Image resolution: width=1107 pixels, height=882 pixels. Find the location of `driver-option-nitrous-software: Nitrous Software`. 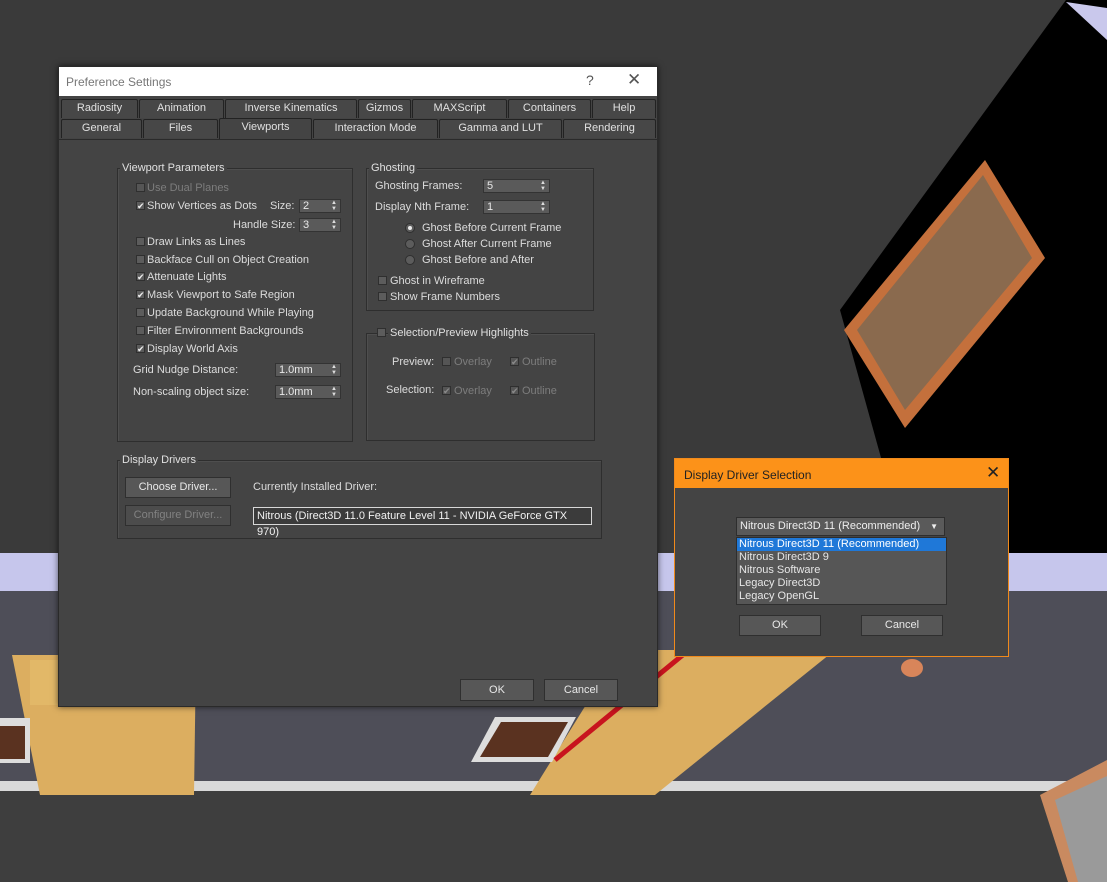

driver-option-nitrous-software: Nitrous Software is located at coordinates (841, 570).